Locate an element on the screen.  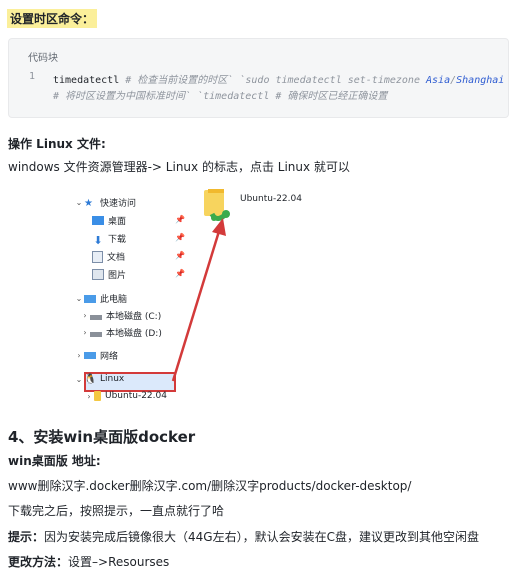
folder-label: Ubuntu-22.04 is located at coordinates (271, 199).